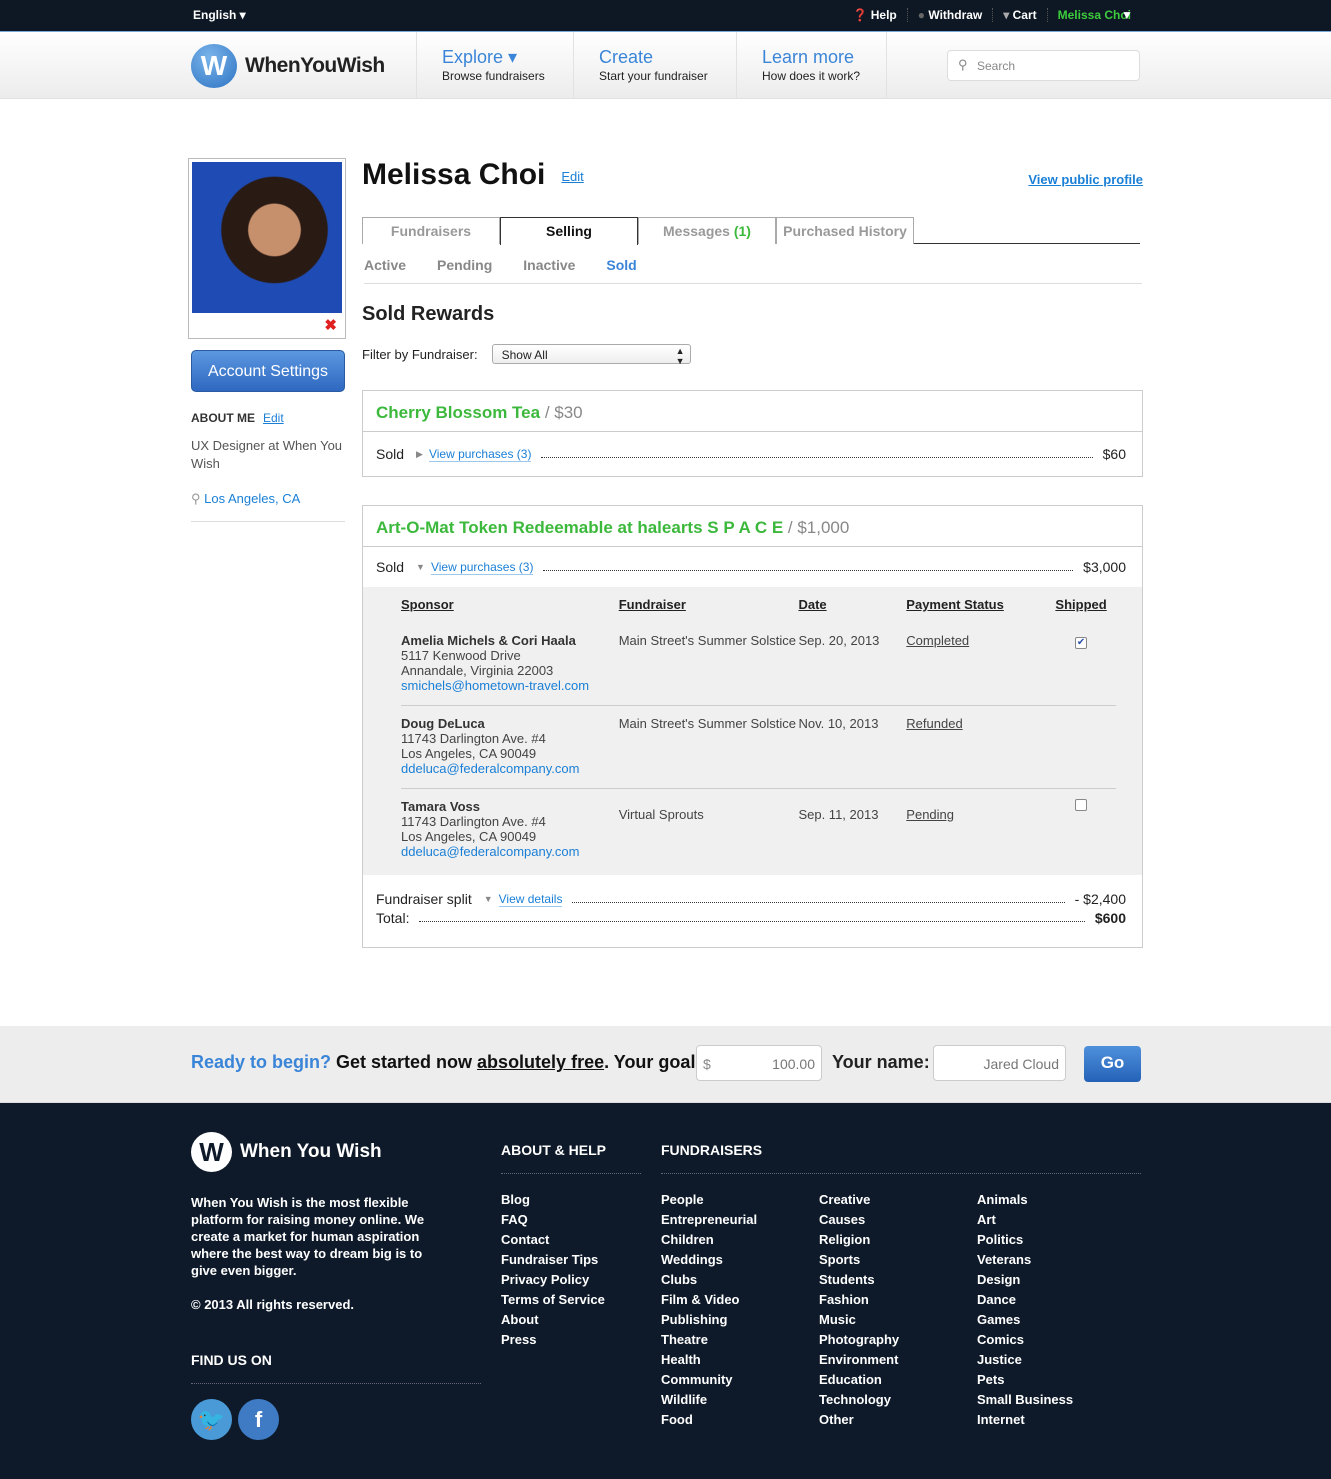  Describe the element at coordinates (859, 1300) in the screenshot. I see `footer-link: Fashion` at that location.